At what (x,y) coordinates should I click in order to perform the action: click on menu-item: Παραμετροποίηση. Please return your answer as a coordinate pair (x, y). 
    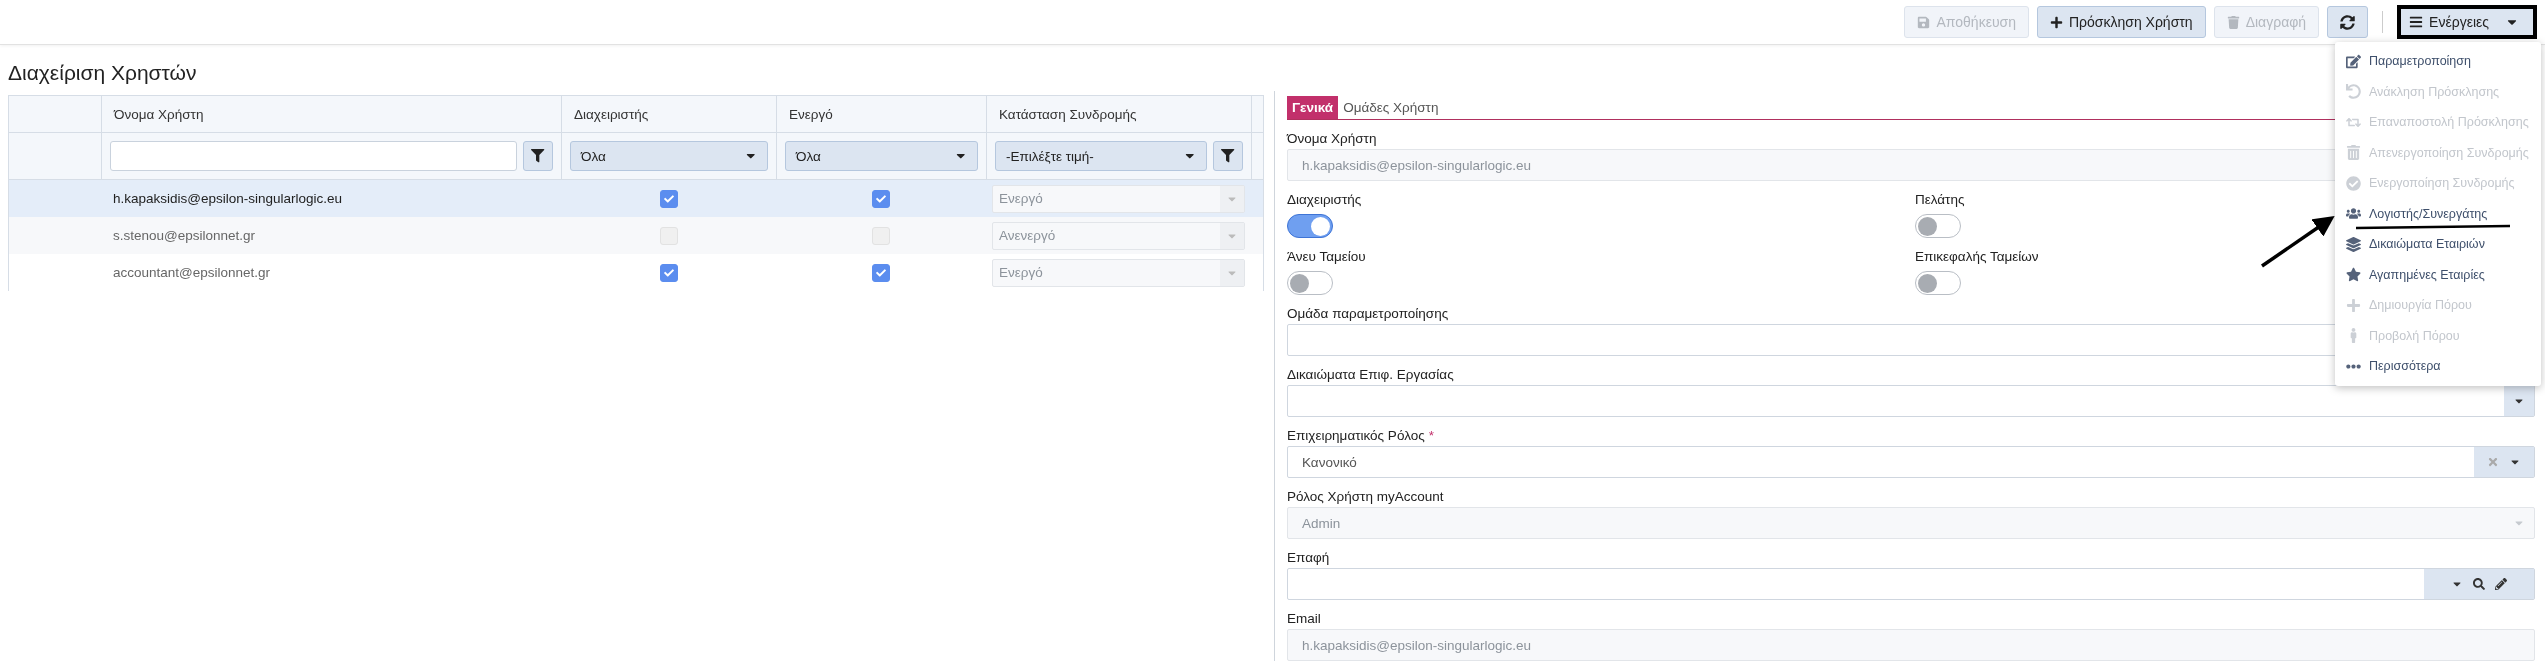
    Looking at the image, I should click on (2438, 61).